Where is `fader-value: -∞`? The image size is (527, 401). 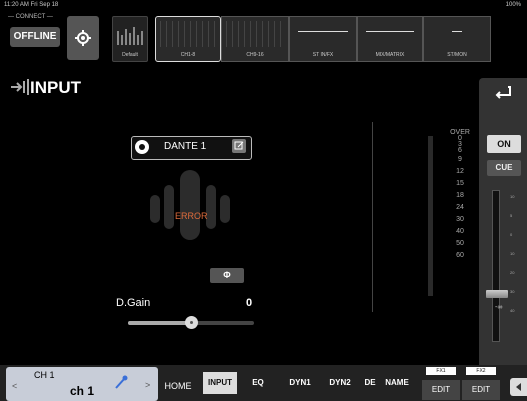 fader-value: -∞ is located at coordinates (499, 307).